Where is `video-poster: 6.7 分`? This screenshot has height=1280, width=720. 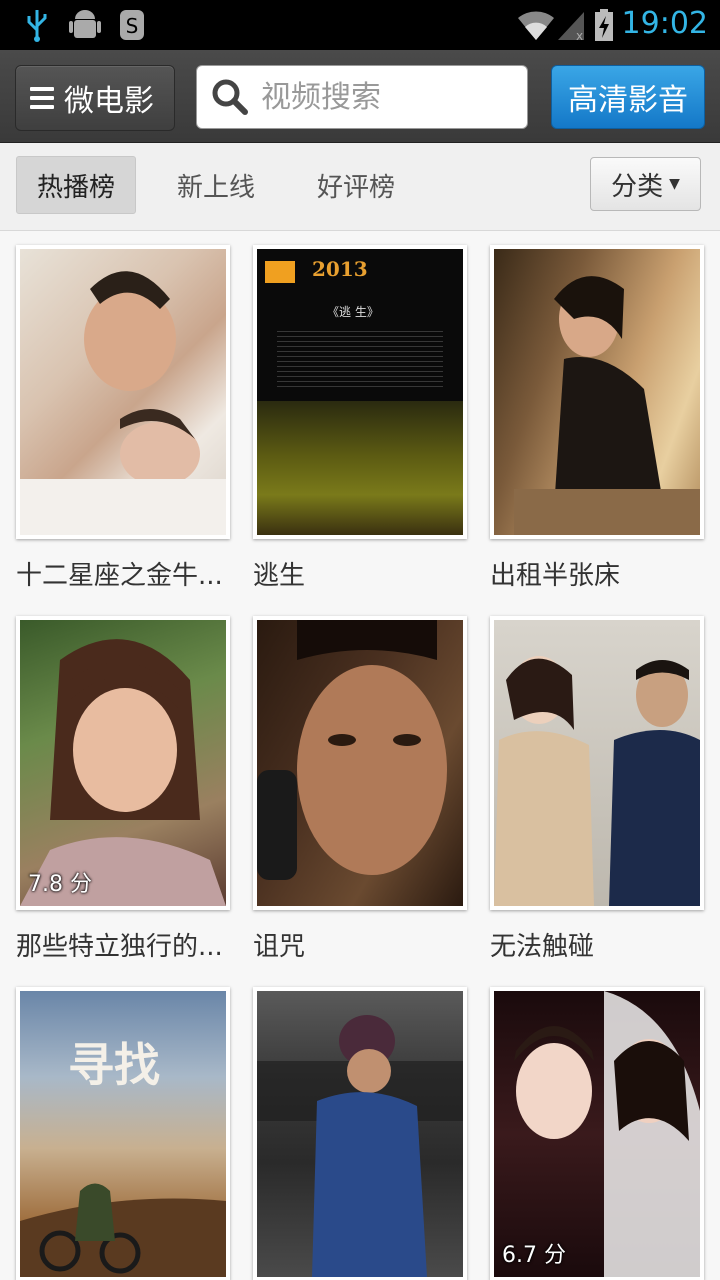
video-poster: 6.7 分 is located at coordinates (597, 1133).